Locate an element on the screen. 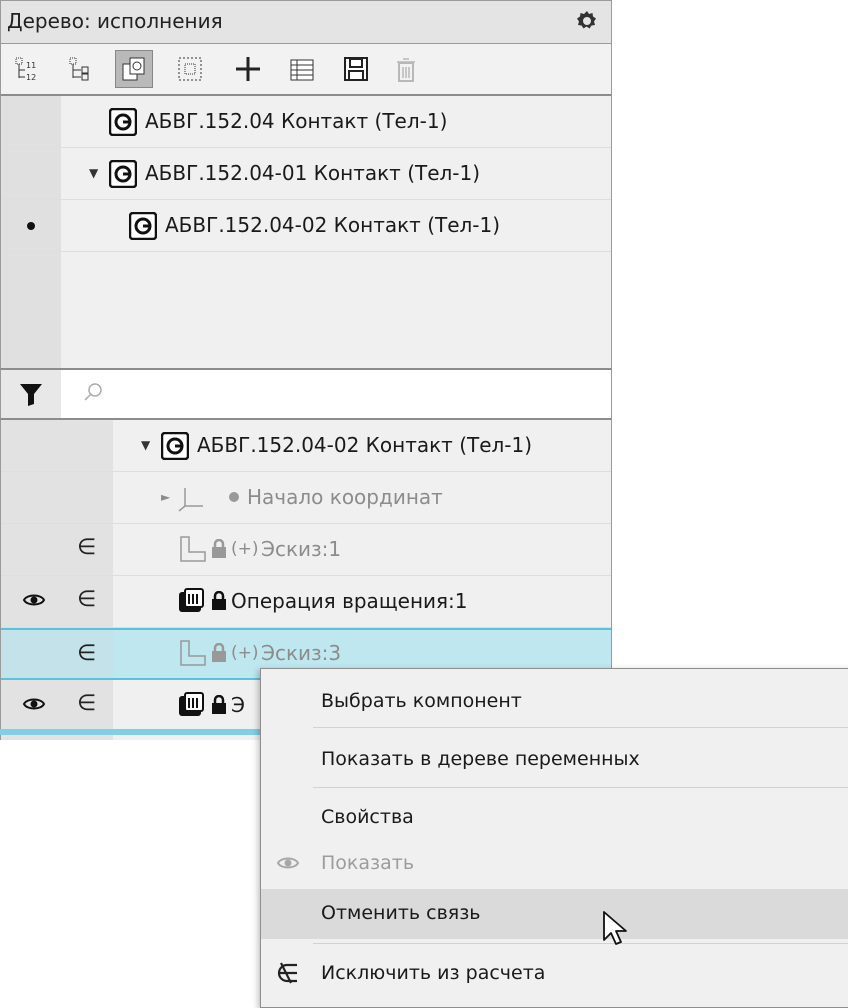  selected-gutter is located at coordinates (57, 654).